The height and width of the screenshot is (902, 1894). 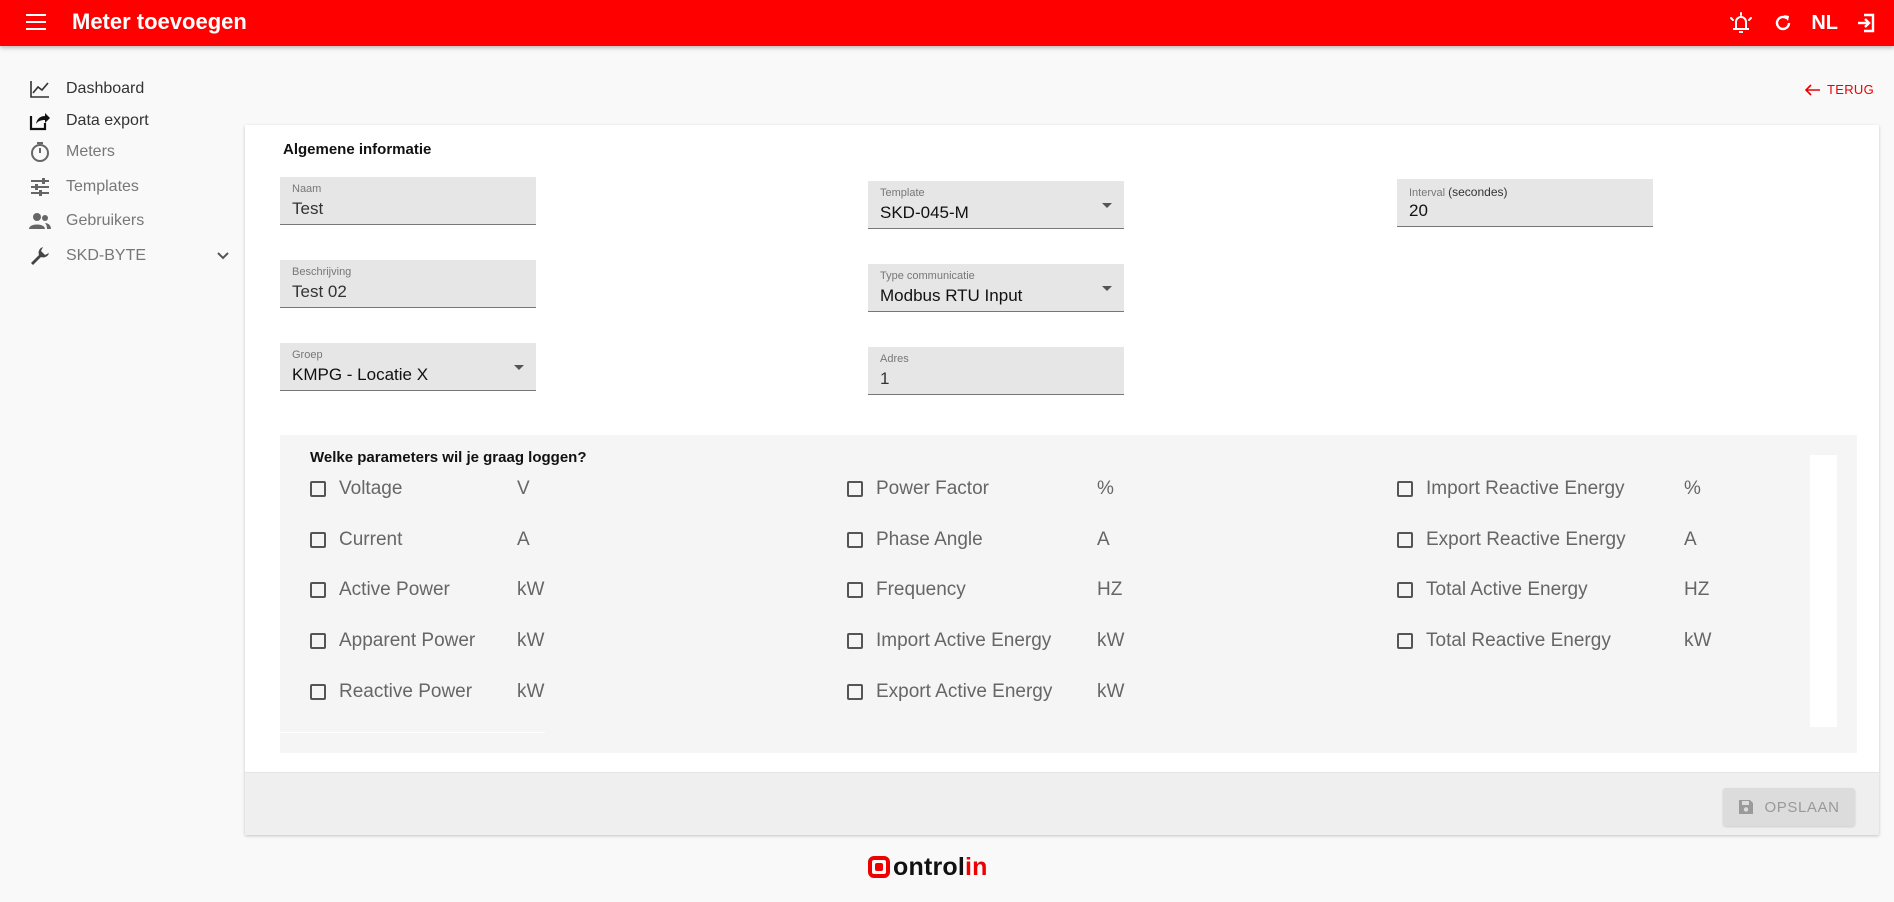 What do you see at coordinates (947, 23) in the screenshot?
I see `app-bar: Meter toevoegen NL` at bounding box center [947, 23].